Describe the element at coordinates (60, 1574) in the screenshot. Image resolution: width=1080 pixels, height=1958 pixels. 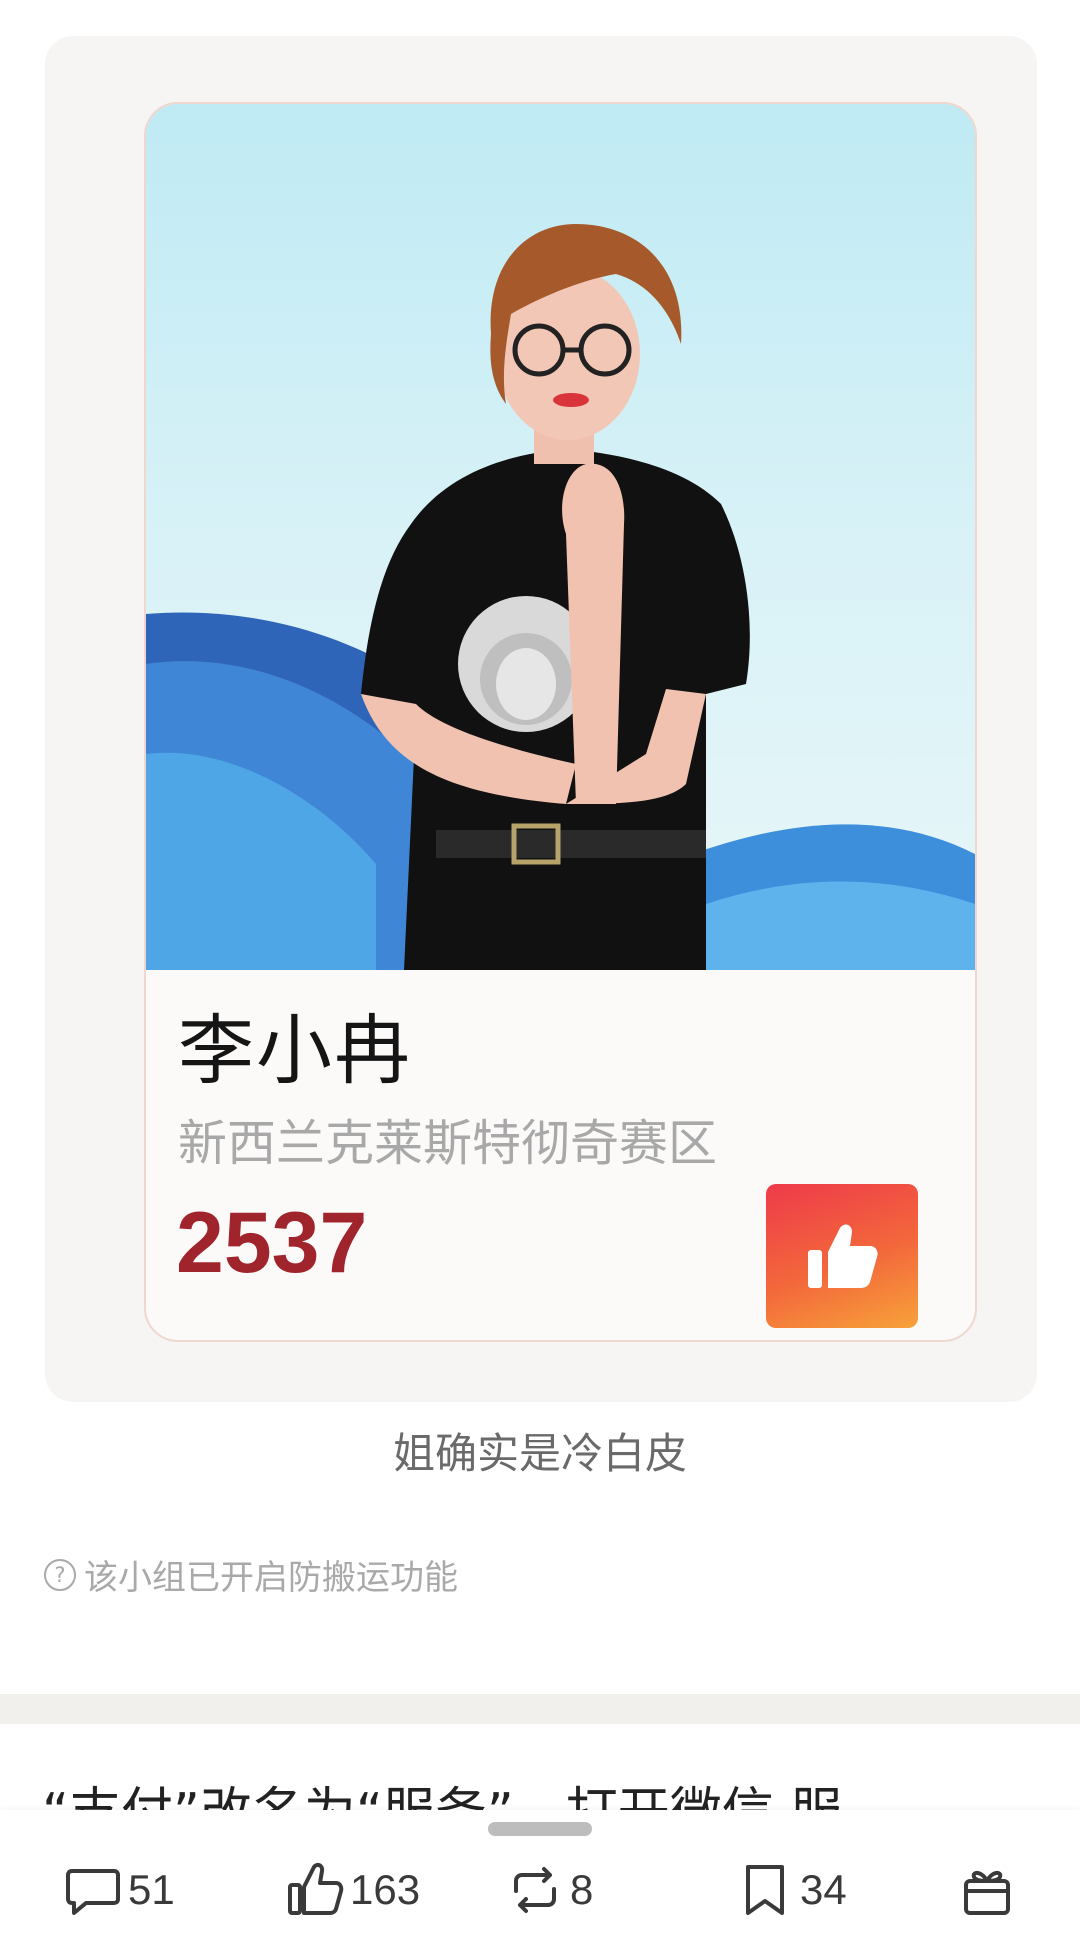
I see `question-circle-icon: ?` at that location.